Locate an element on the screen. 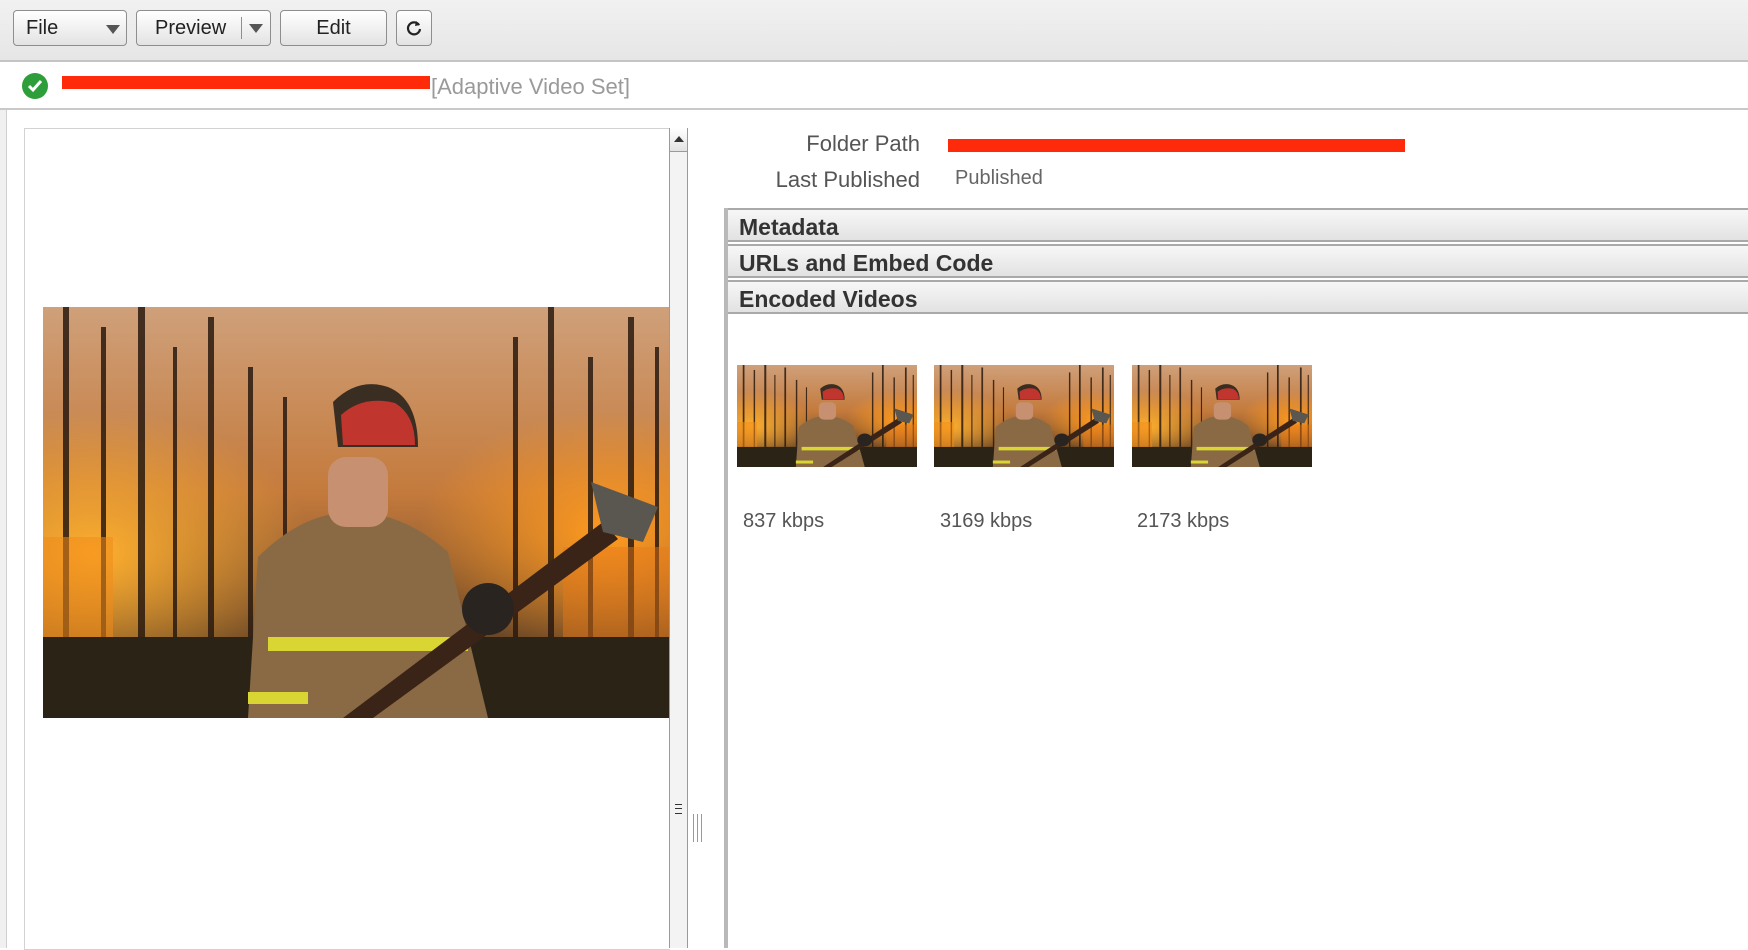  split-divider is located at coordinates (241, 28).